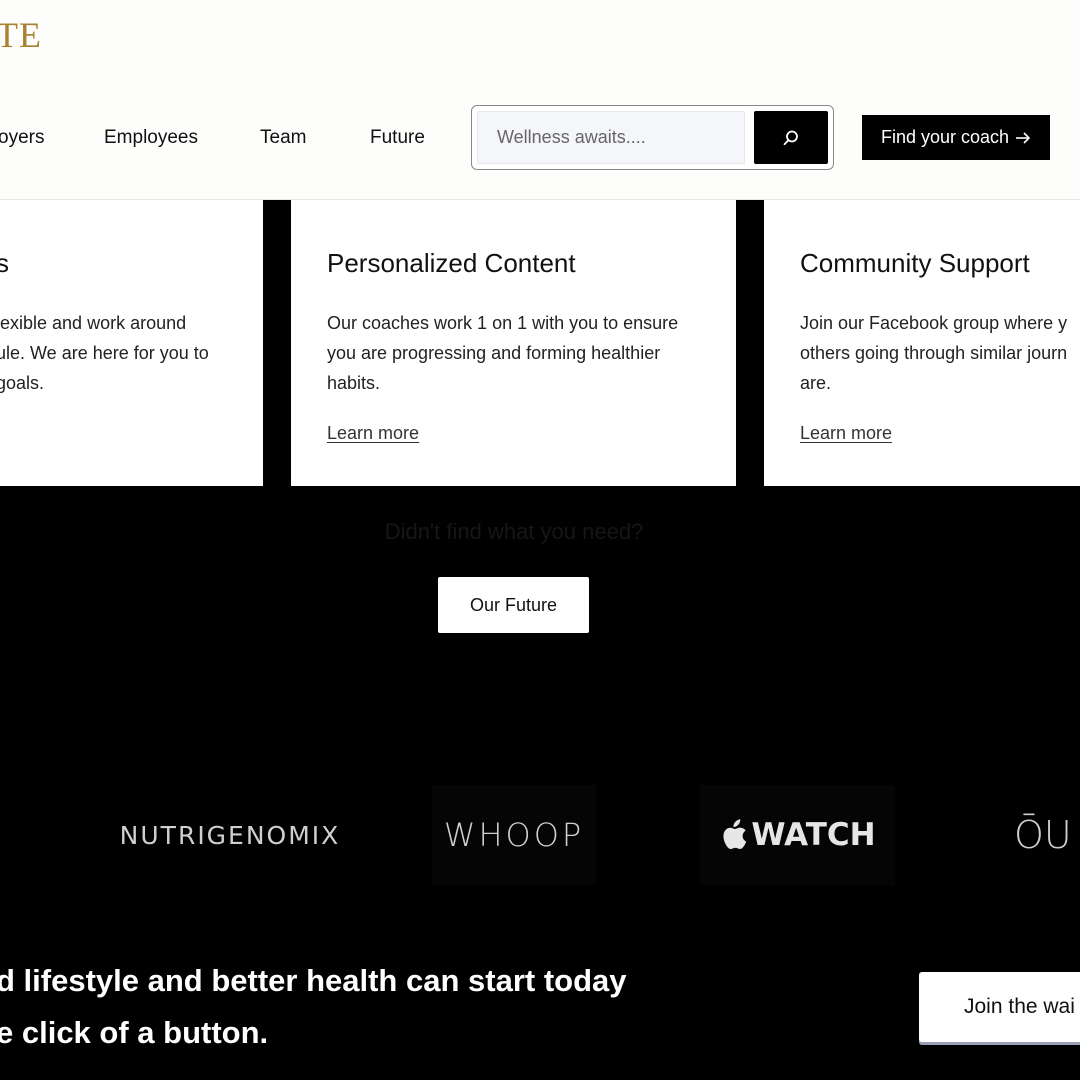 Image resolution: width=1080 pixels, height=1080 pixels. I want to click on search-icon, so click(790, 137).